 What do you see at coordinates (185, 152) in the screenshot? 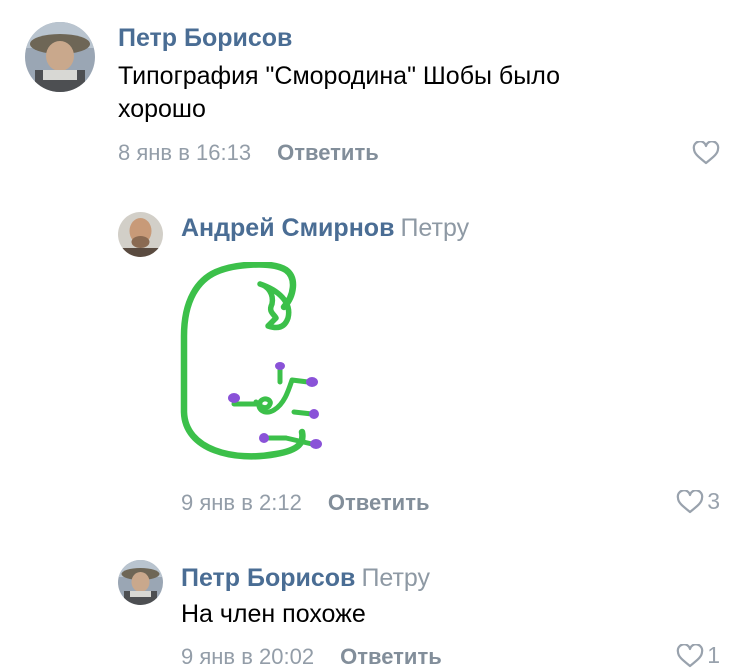
I see `comment-date: 8 янв в 16:13` at bounding box center [185, 152].